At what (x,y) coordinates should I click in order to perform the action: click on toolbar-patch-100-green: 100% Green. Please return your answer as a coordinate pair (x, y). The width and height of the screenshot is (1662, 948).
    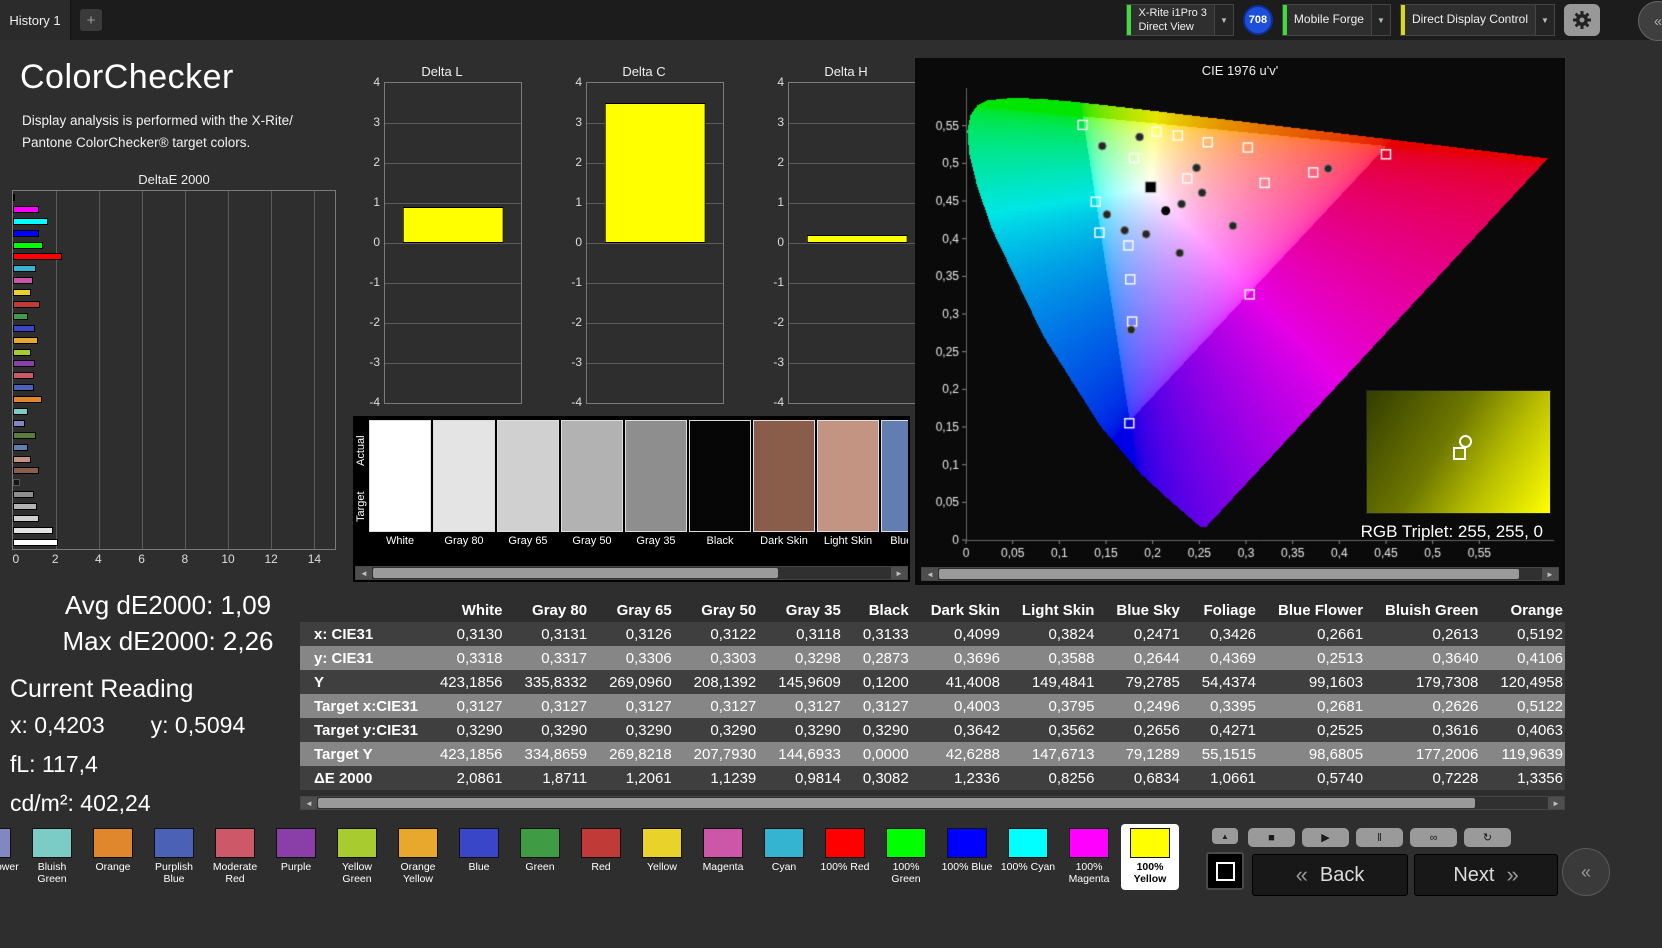
    Looking at the image, I should click on (906, 857).